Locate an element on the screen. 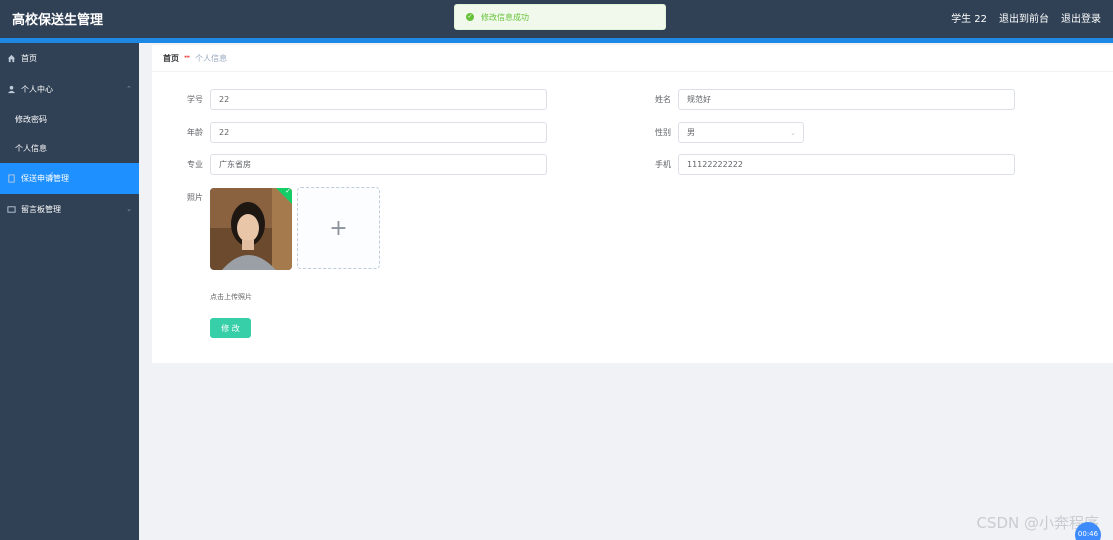 Image resolution: width=1113 pixels, height=540 pixels. sidebar-item-label: 个人信息 is located at coordinates (31, 148).